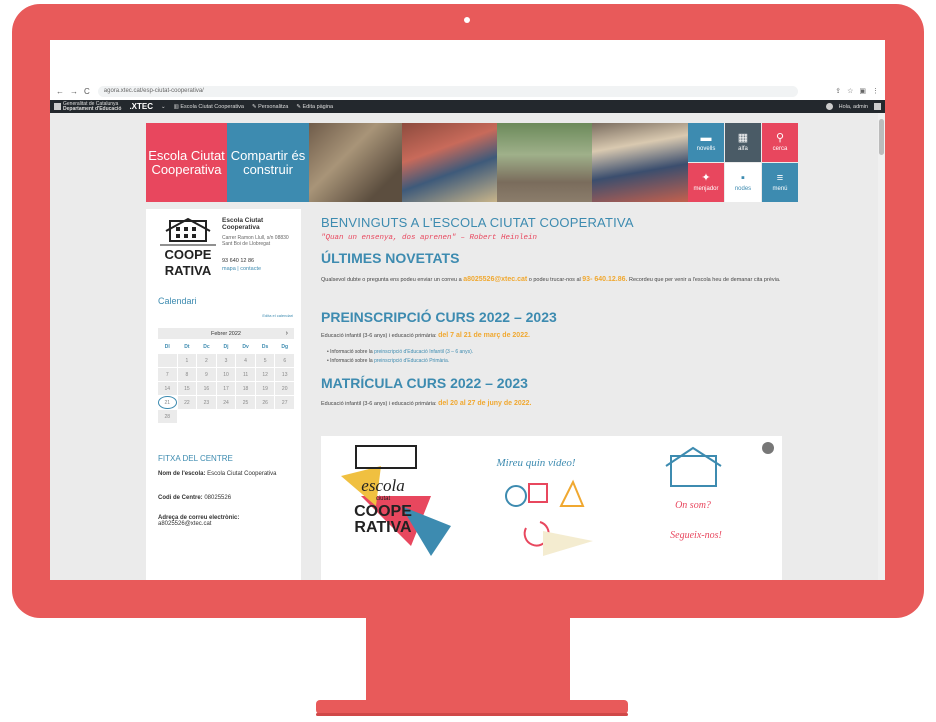 This screenshot has width=936, height=722. What do you see at coordinates (226, 388) in the screenshot?
I see `calendar-day: 17` at bounding box center [226, 388].